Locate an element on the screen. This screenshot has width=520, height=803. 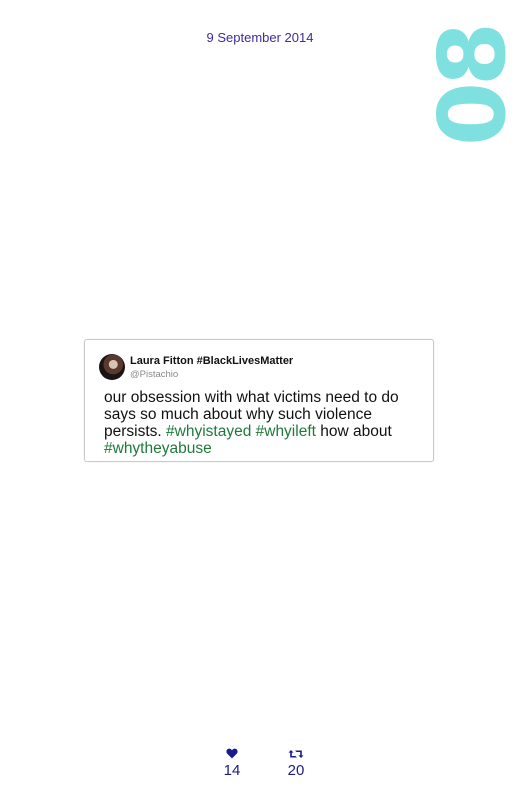
retweet-icon is located at coordinates (296, 755).